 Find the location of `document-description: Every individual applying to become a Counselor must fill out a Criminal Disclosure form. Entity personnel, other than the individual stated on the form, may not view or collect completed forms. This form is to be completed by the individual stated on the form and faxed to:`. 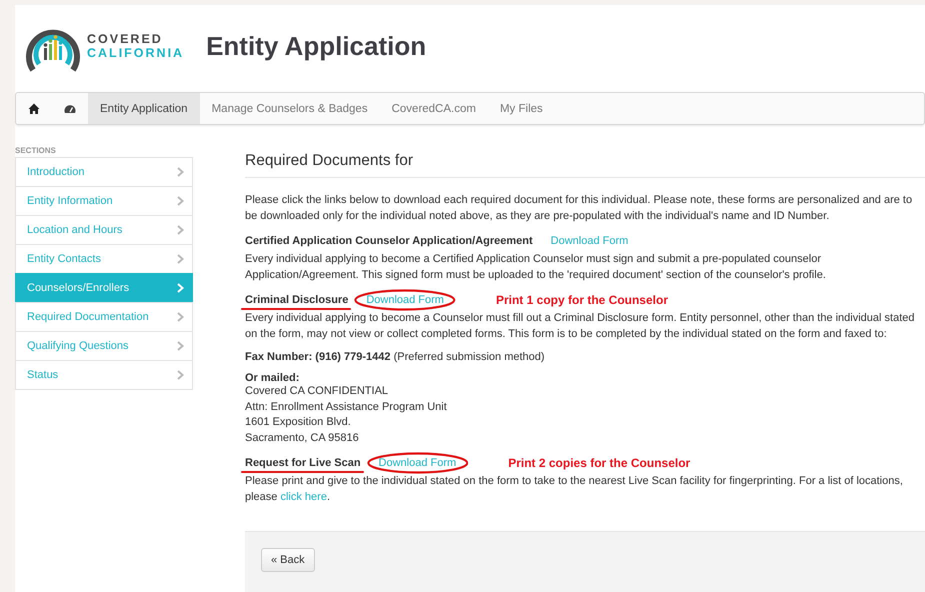

document-description: Every individual applying to become a Counselor must fill out a Criminal Disclosure form. Entity personnel, other than the individual stated on the form, may not view or collect completed forms. This form is to be completed by the individual stated on the form and faxed to: is located at coordinates (580, 326).